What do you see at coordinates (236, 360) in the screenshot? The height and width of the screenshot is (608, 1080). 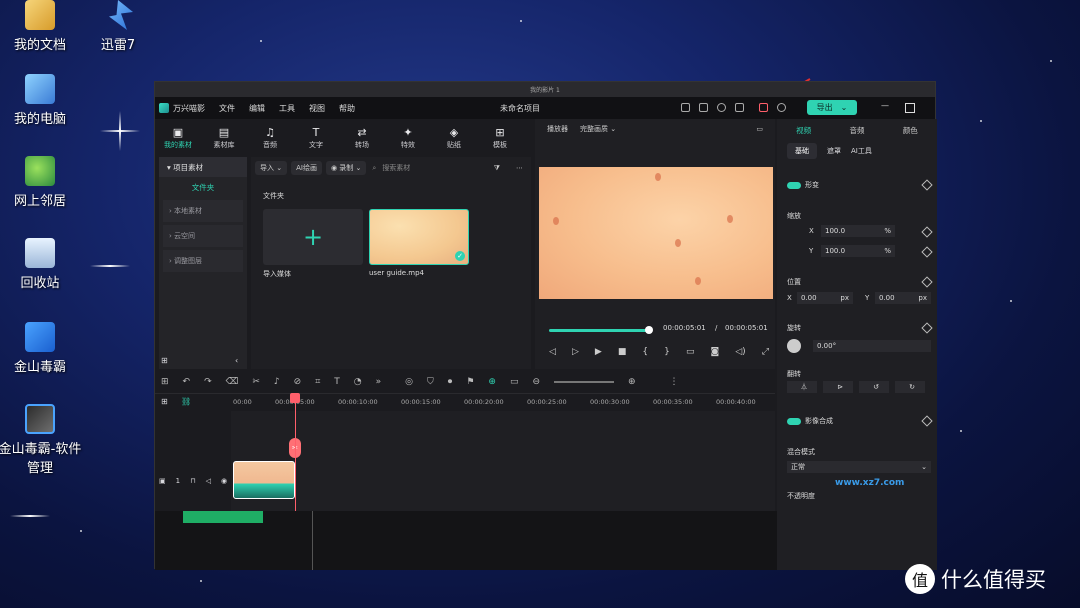 I see `collapse-icon: ‹` at bounding box center [236, 360].